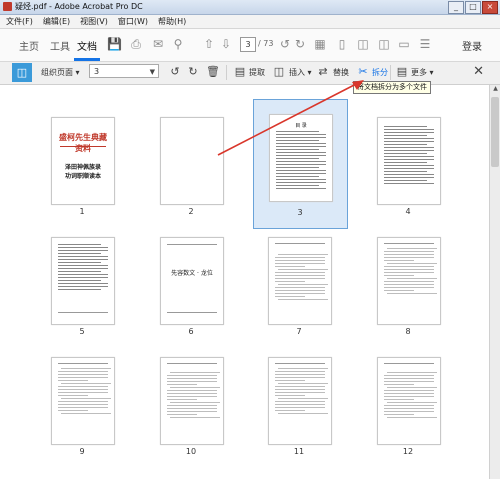  I want to click on text-lines, so click(410, 396).